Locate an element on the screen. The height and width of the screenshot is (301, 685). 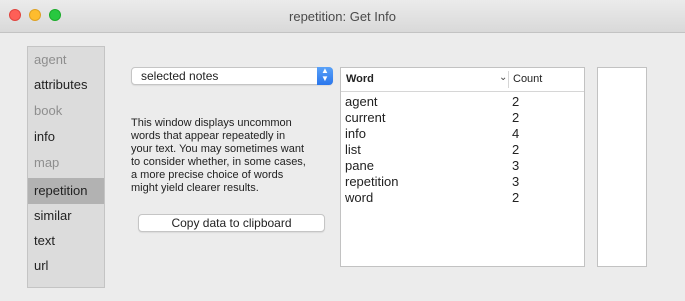
sort-chevron-icon: ⌄ is located at coordinates (503, 77).